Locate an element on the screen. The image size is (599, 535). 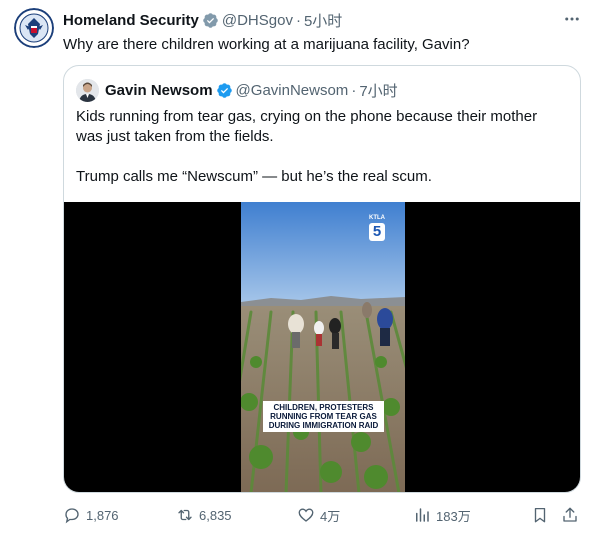
field-scene-image is located at coordinates (323, 347).